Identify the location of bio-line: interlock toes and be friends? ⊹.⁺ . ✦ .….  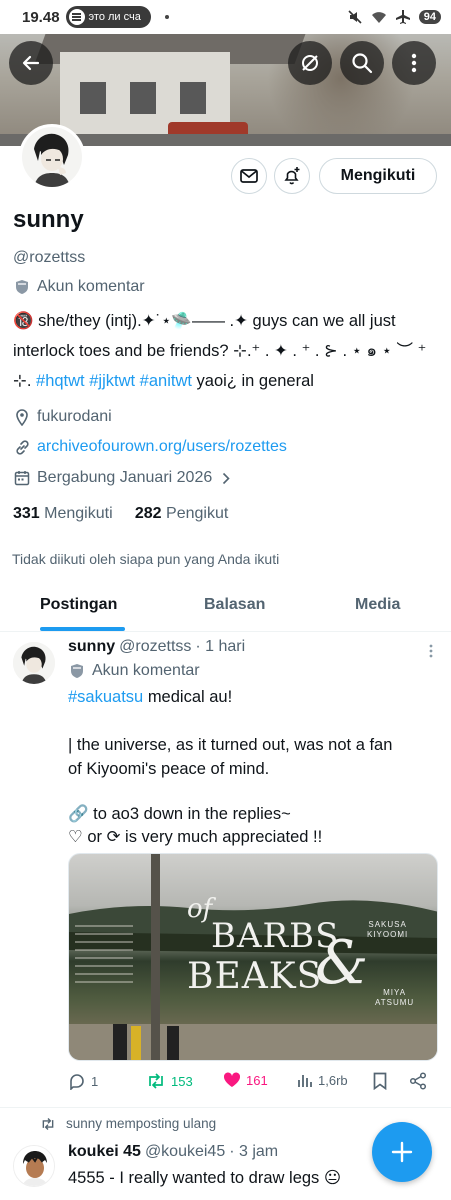
(220, 351).